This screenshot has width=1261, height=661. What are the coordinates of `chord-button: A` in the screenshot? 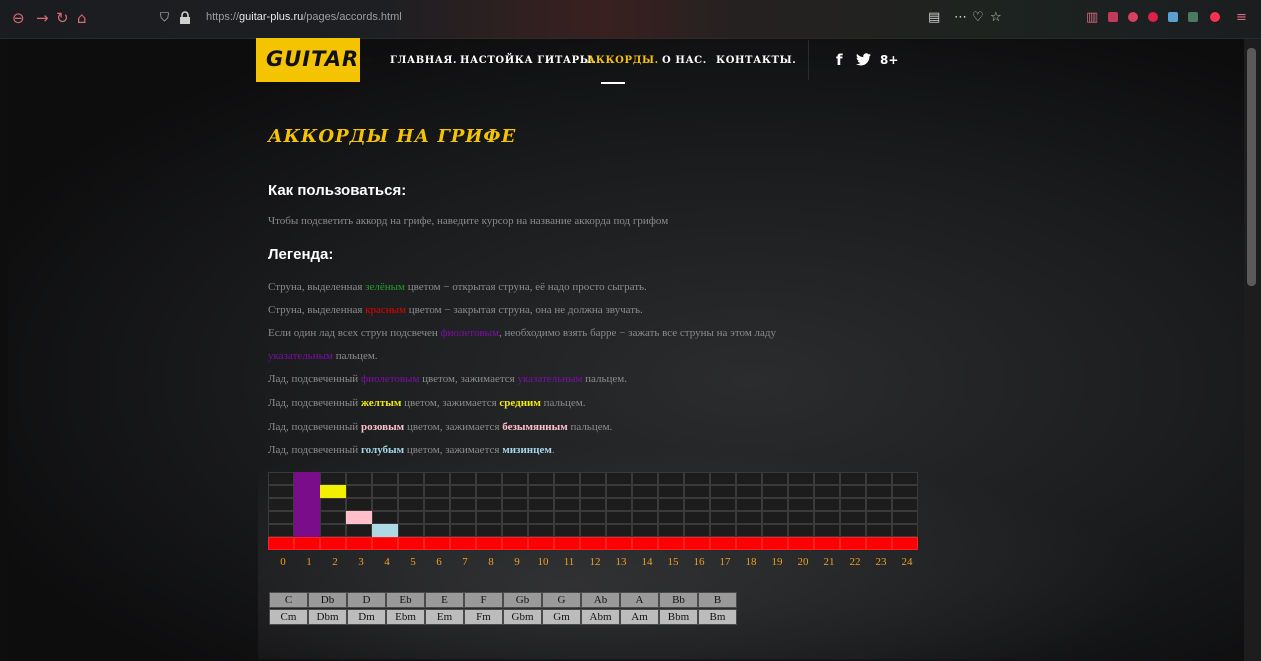 It's located at (639, 600).